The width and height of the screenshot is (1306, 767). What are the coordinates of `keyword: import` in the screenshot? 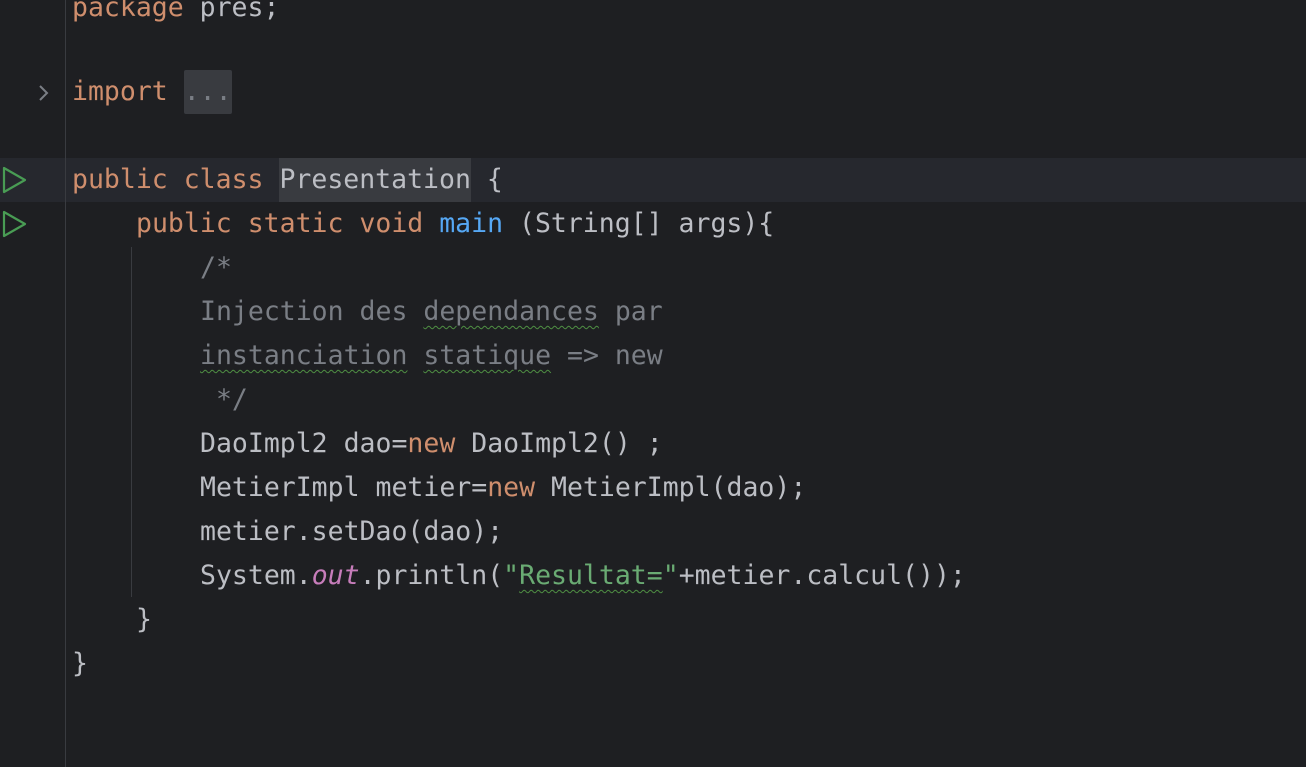 It's located at (120, 91).